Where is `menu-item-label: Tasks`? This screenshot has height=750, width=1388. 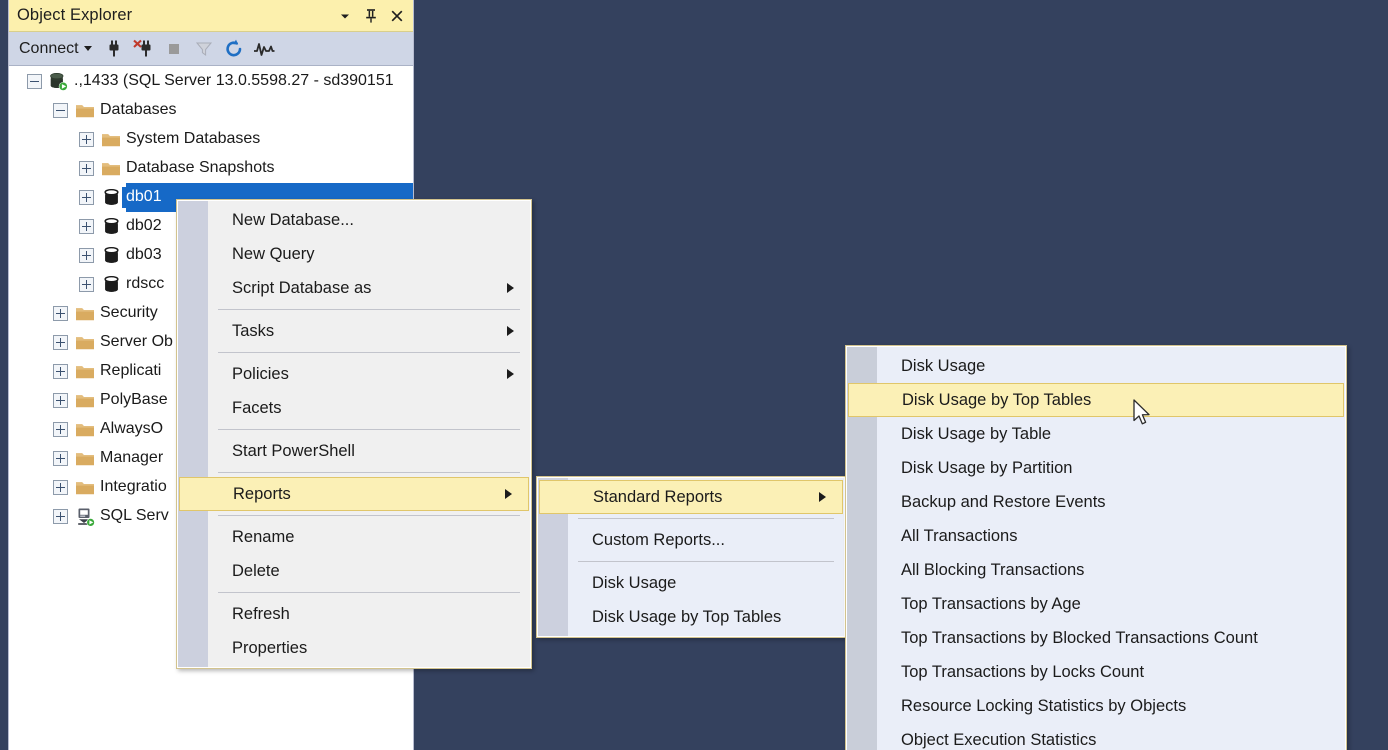
menu-item-label: Tasks is located at coordinates (253, 330).